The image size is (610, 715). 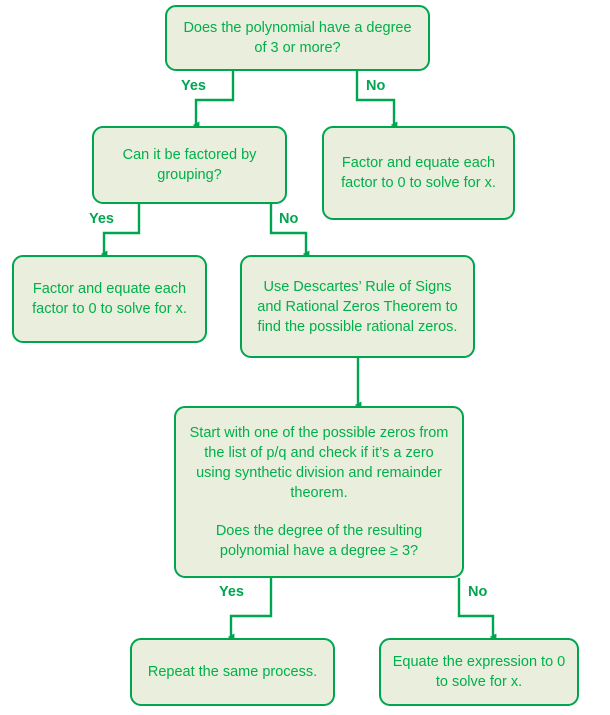 What do you see at coordinates (101, 219) in the screenshot?
I see `edge-label-yes-2: Yes` at bounding box center [101, 219].